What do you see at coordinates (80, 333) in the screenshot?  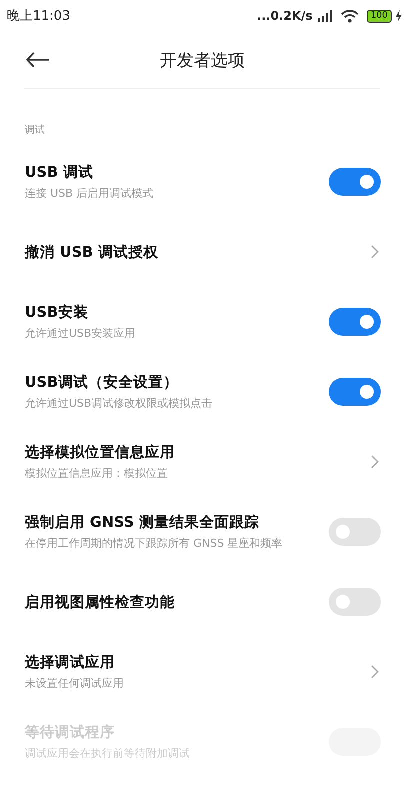 I see `setting-description: 允许通过USB安装应用` at bounding box center [80, 333].